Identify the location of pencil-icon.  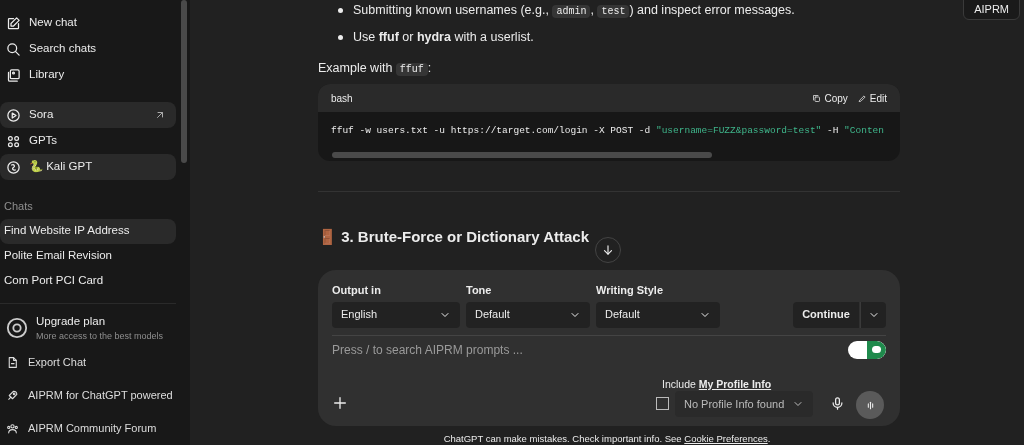
(862, 98).